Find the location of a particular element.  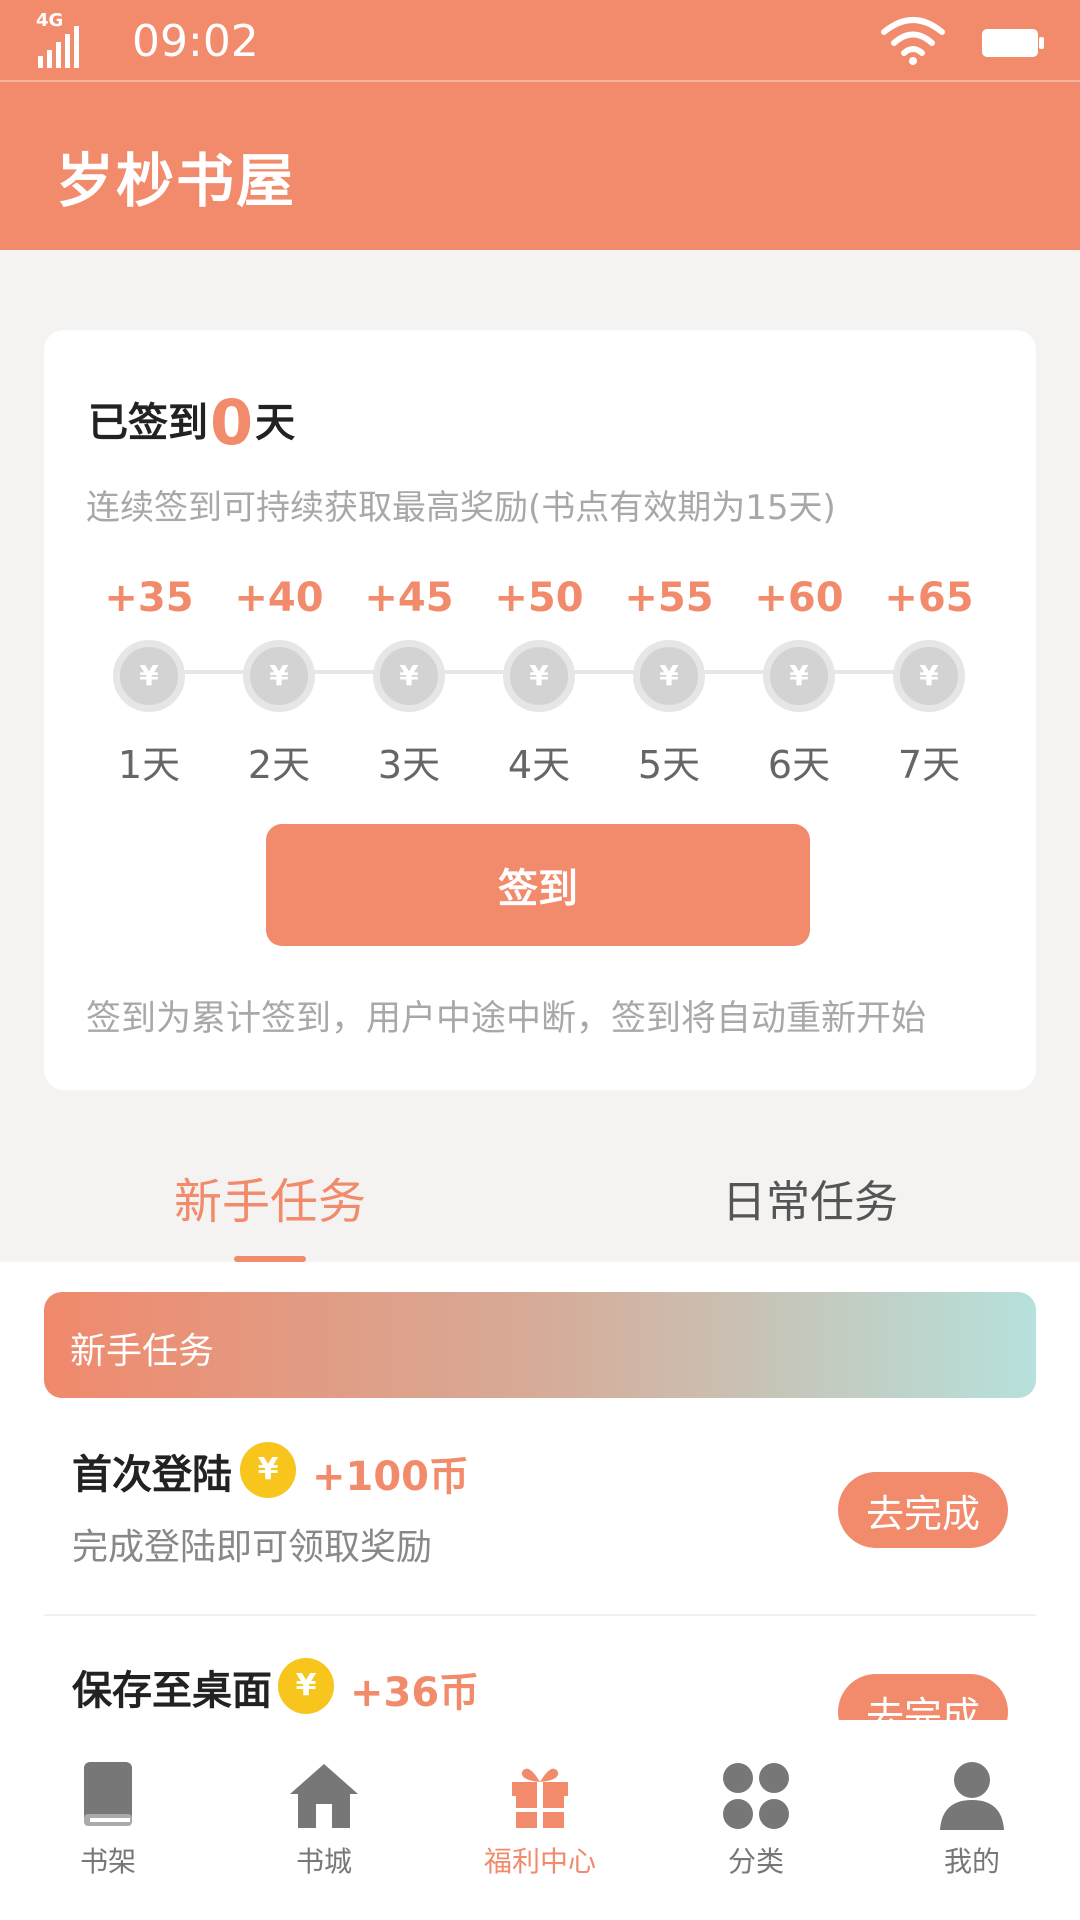

signin-title-suffix: 天 is located at coordinates (275, 423).